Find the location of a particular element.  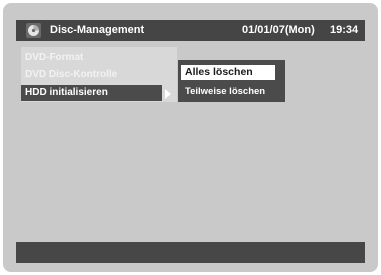

menu-item-hdd-initialisieren: HDD initialisieren is located at coordinates (91, 93).